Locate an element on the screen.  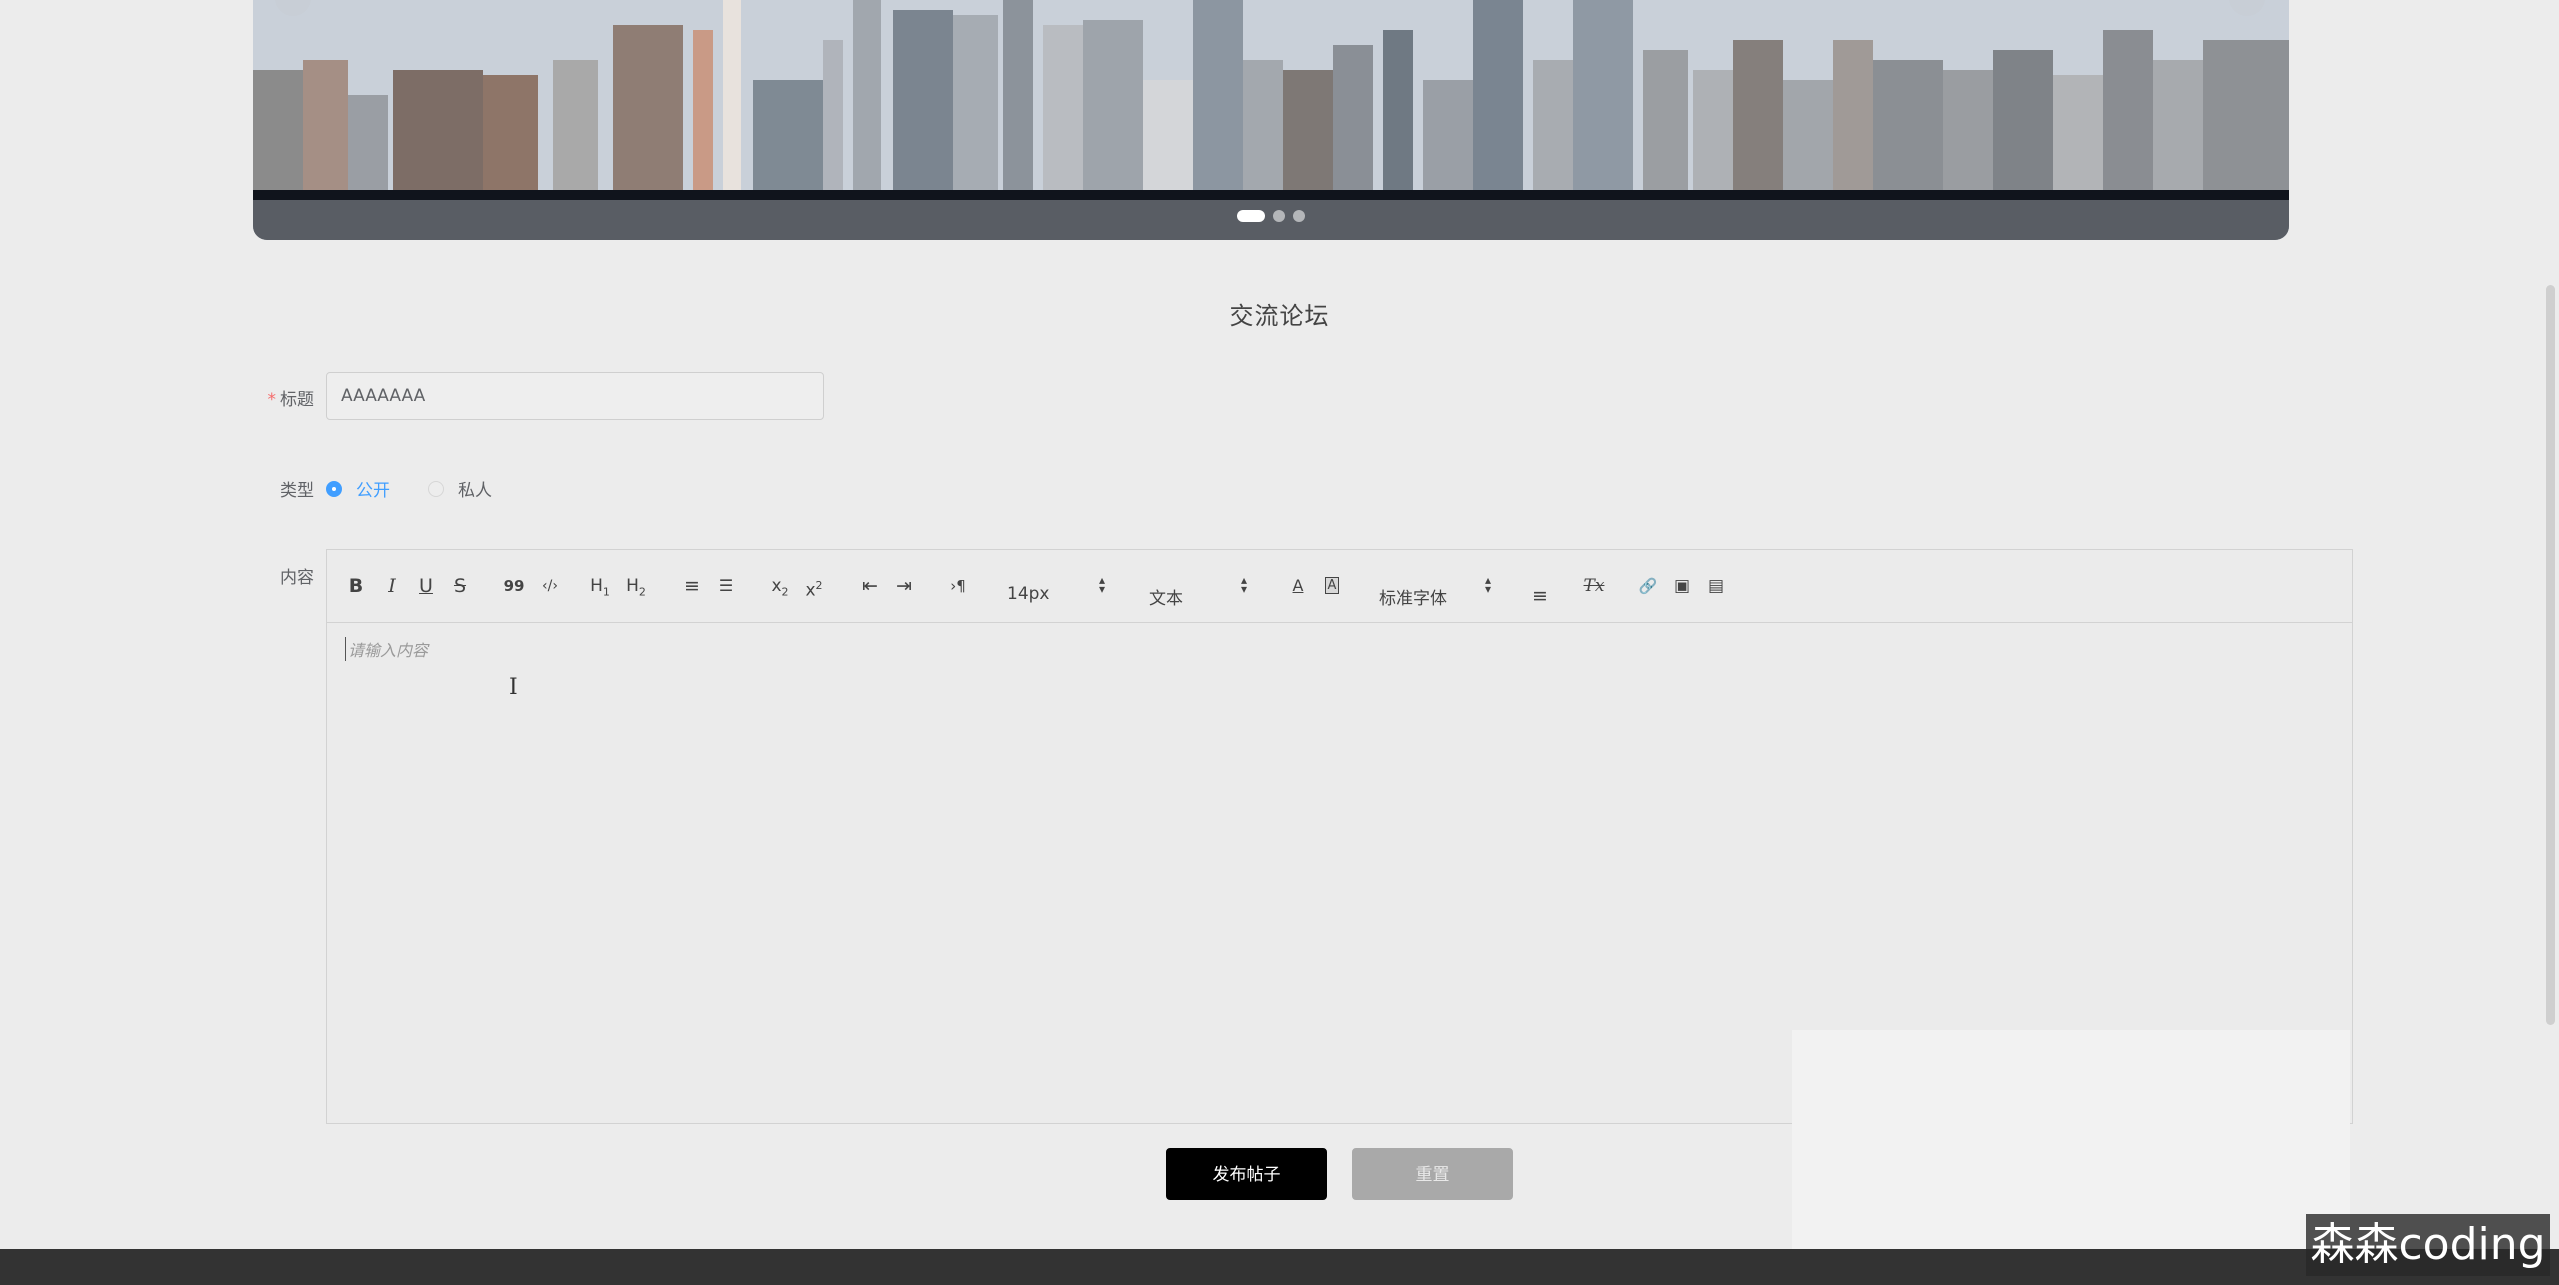
blockquote-button: 99 is located at coordinates (514, 586).